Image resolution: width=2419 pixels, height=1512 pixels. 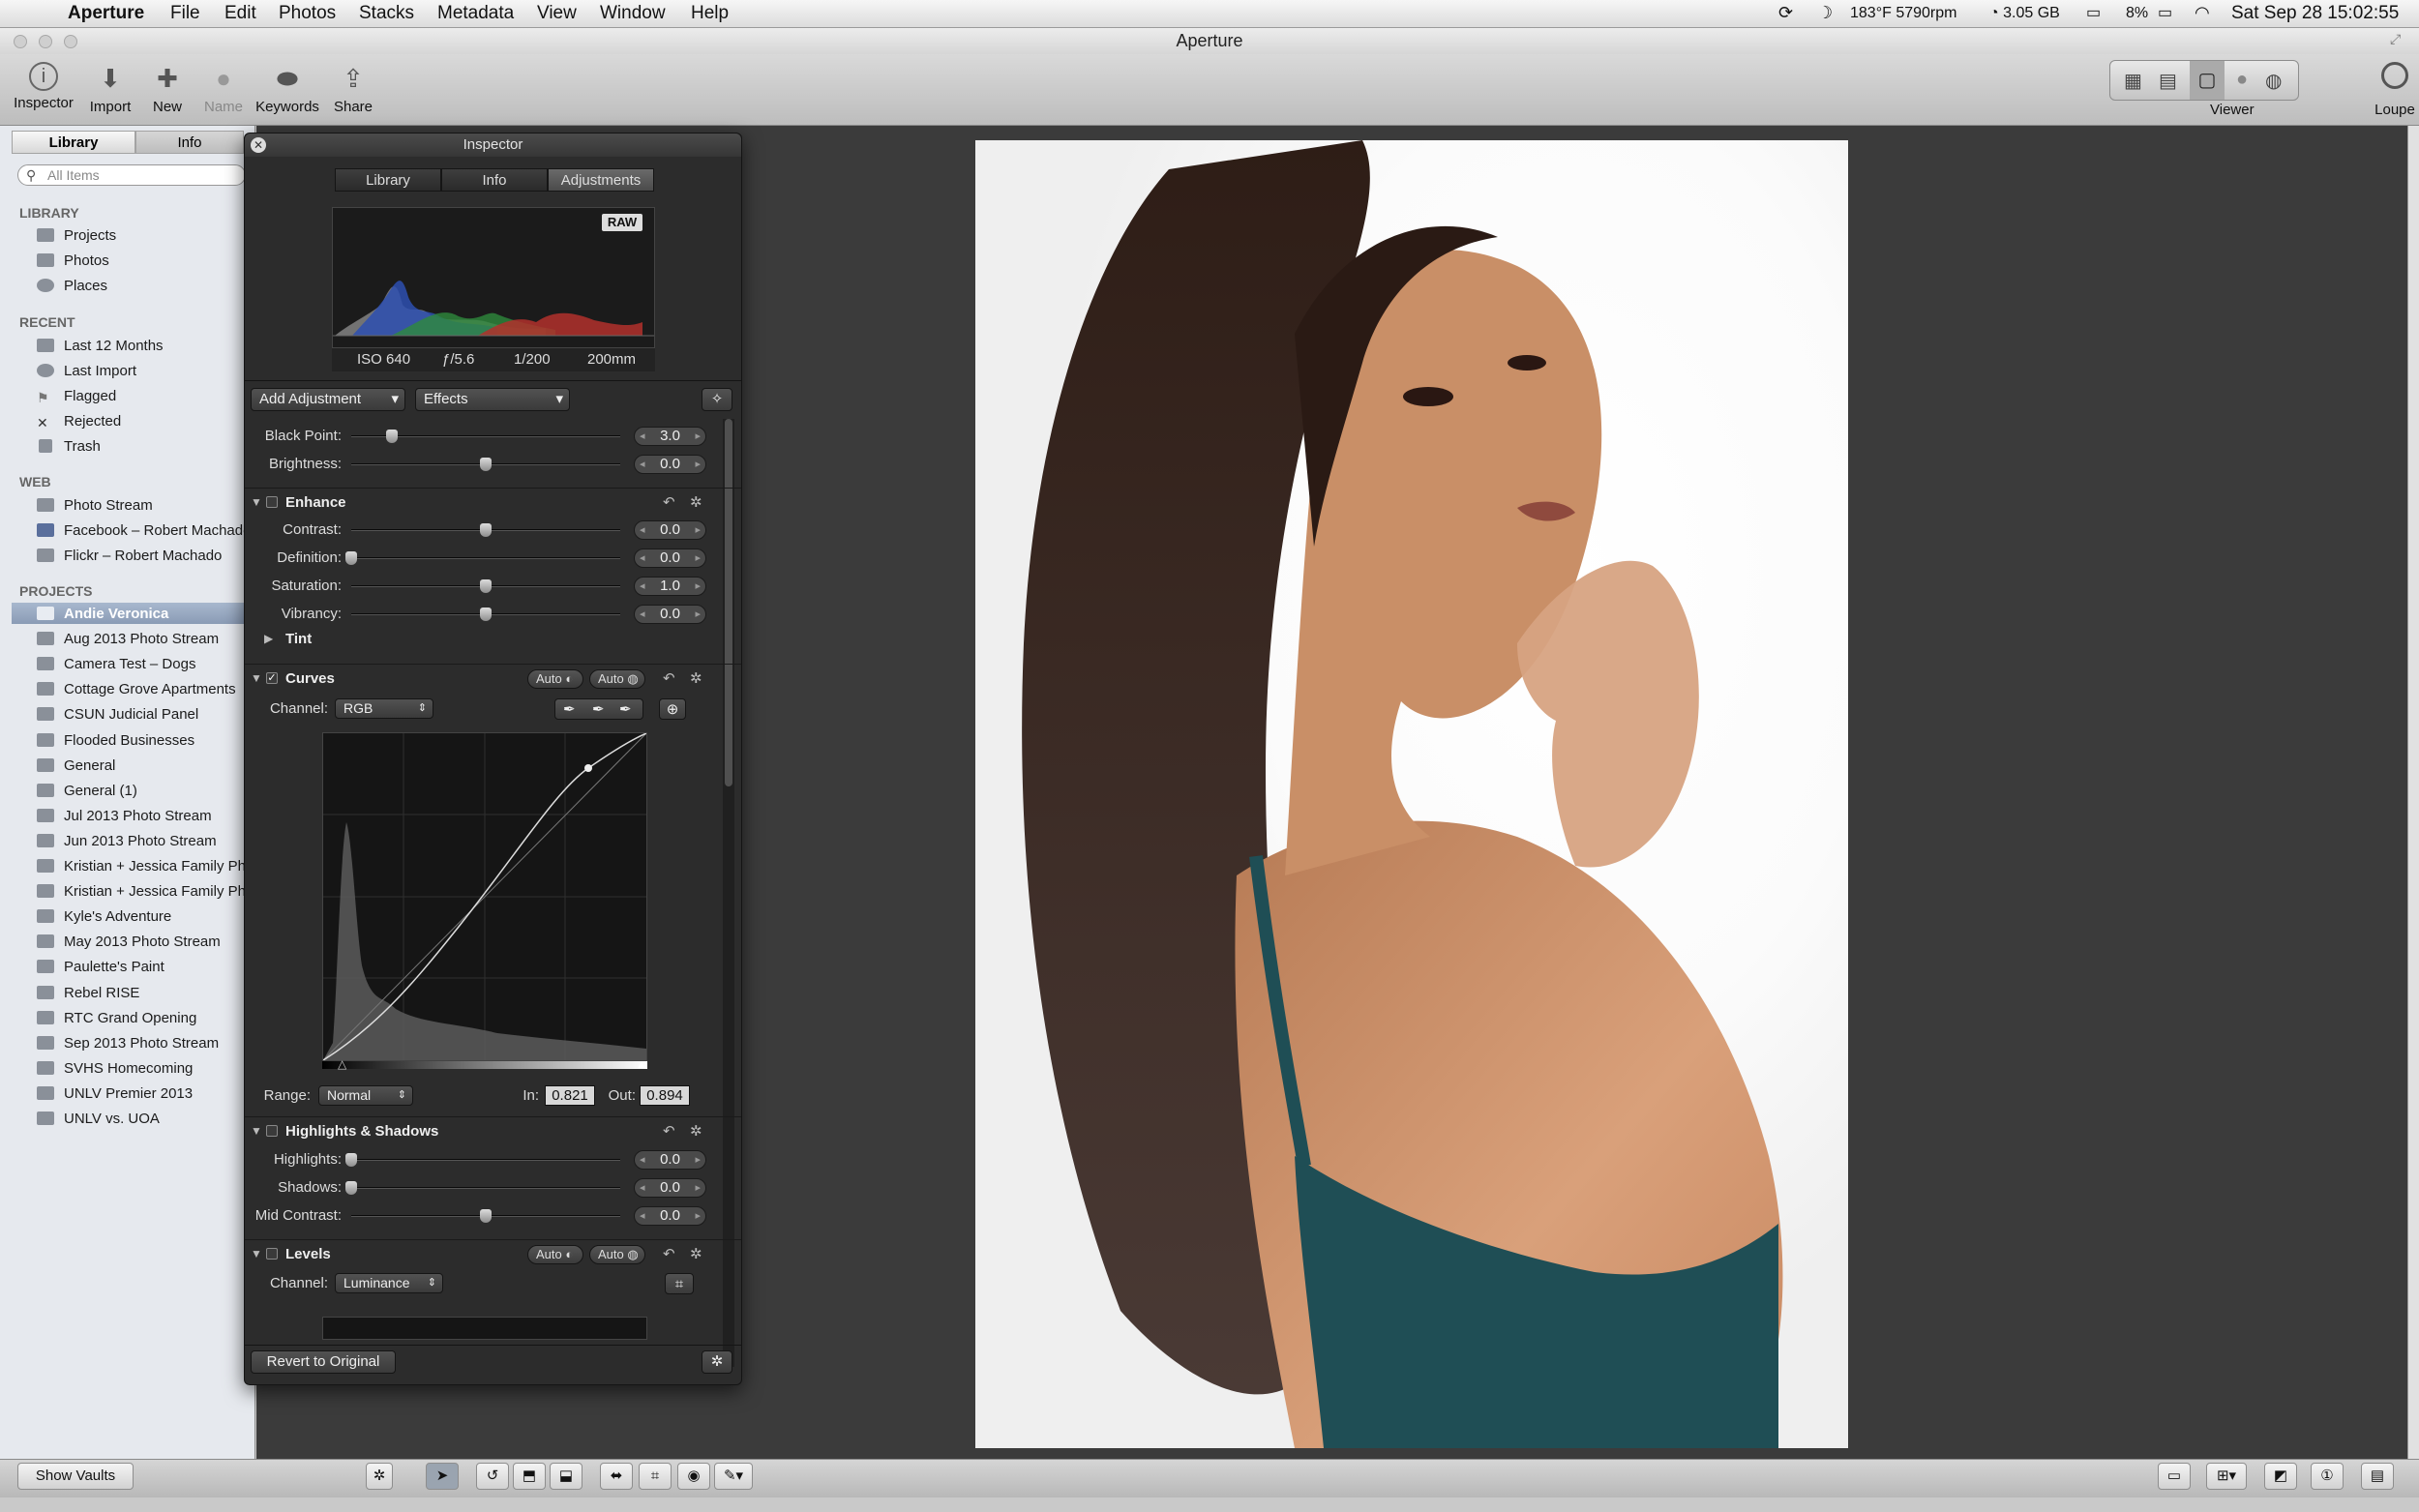 What do you see at coordinates (146, 236) in the screenshot?
I see `sidebar-item-projects: Projects` at bounding box center [146, 236].